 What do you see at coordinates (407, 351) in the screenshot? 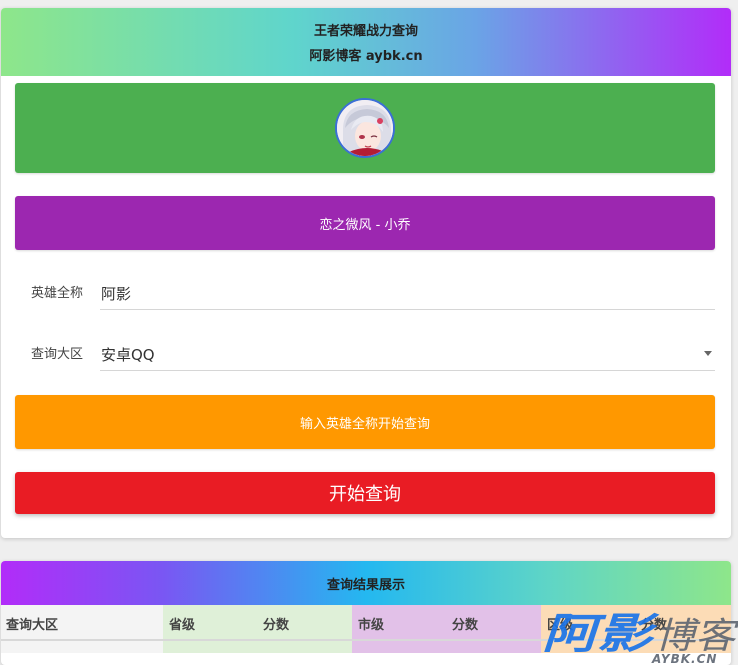
I see `region-select: 安卓QQ` at bounding box center [407, 351].